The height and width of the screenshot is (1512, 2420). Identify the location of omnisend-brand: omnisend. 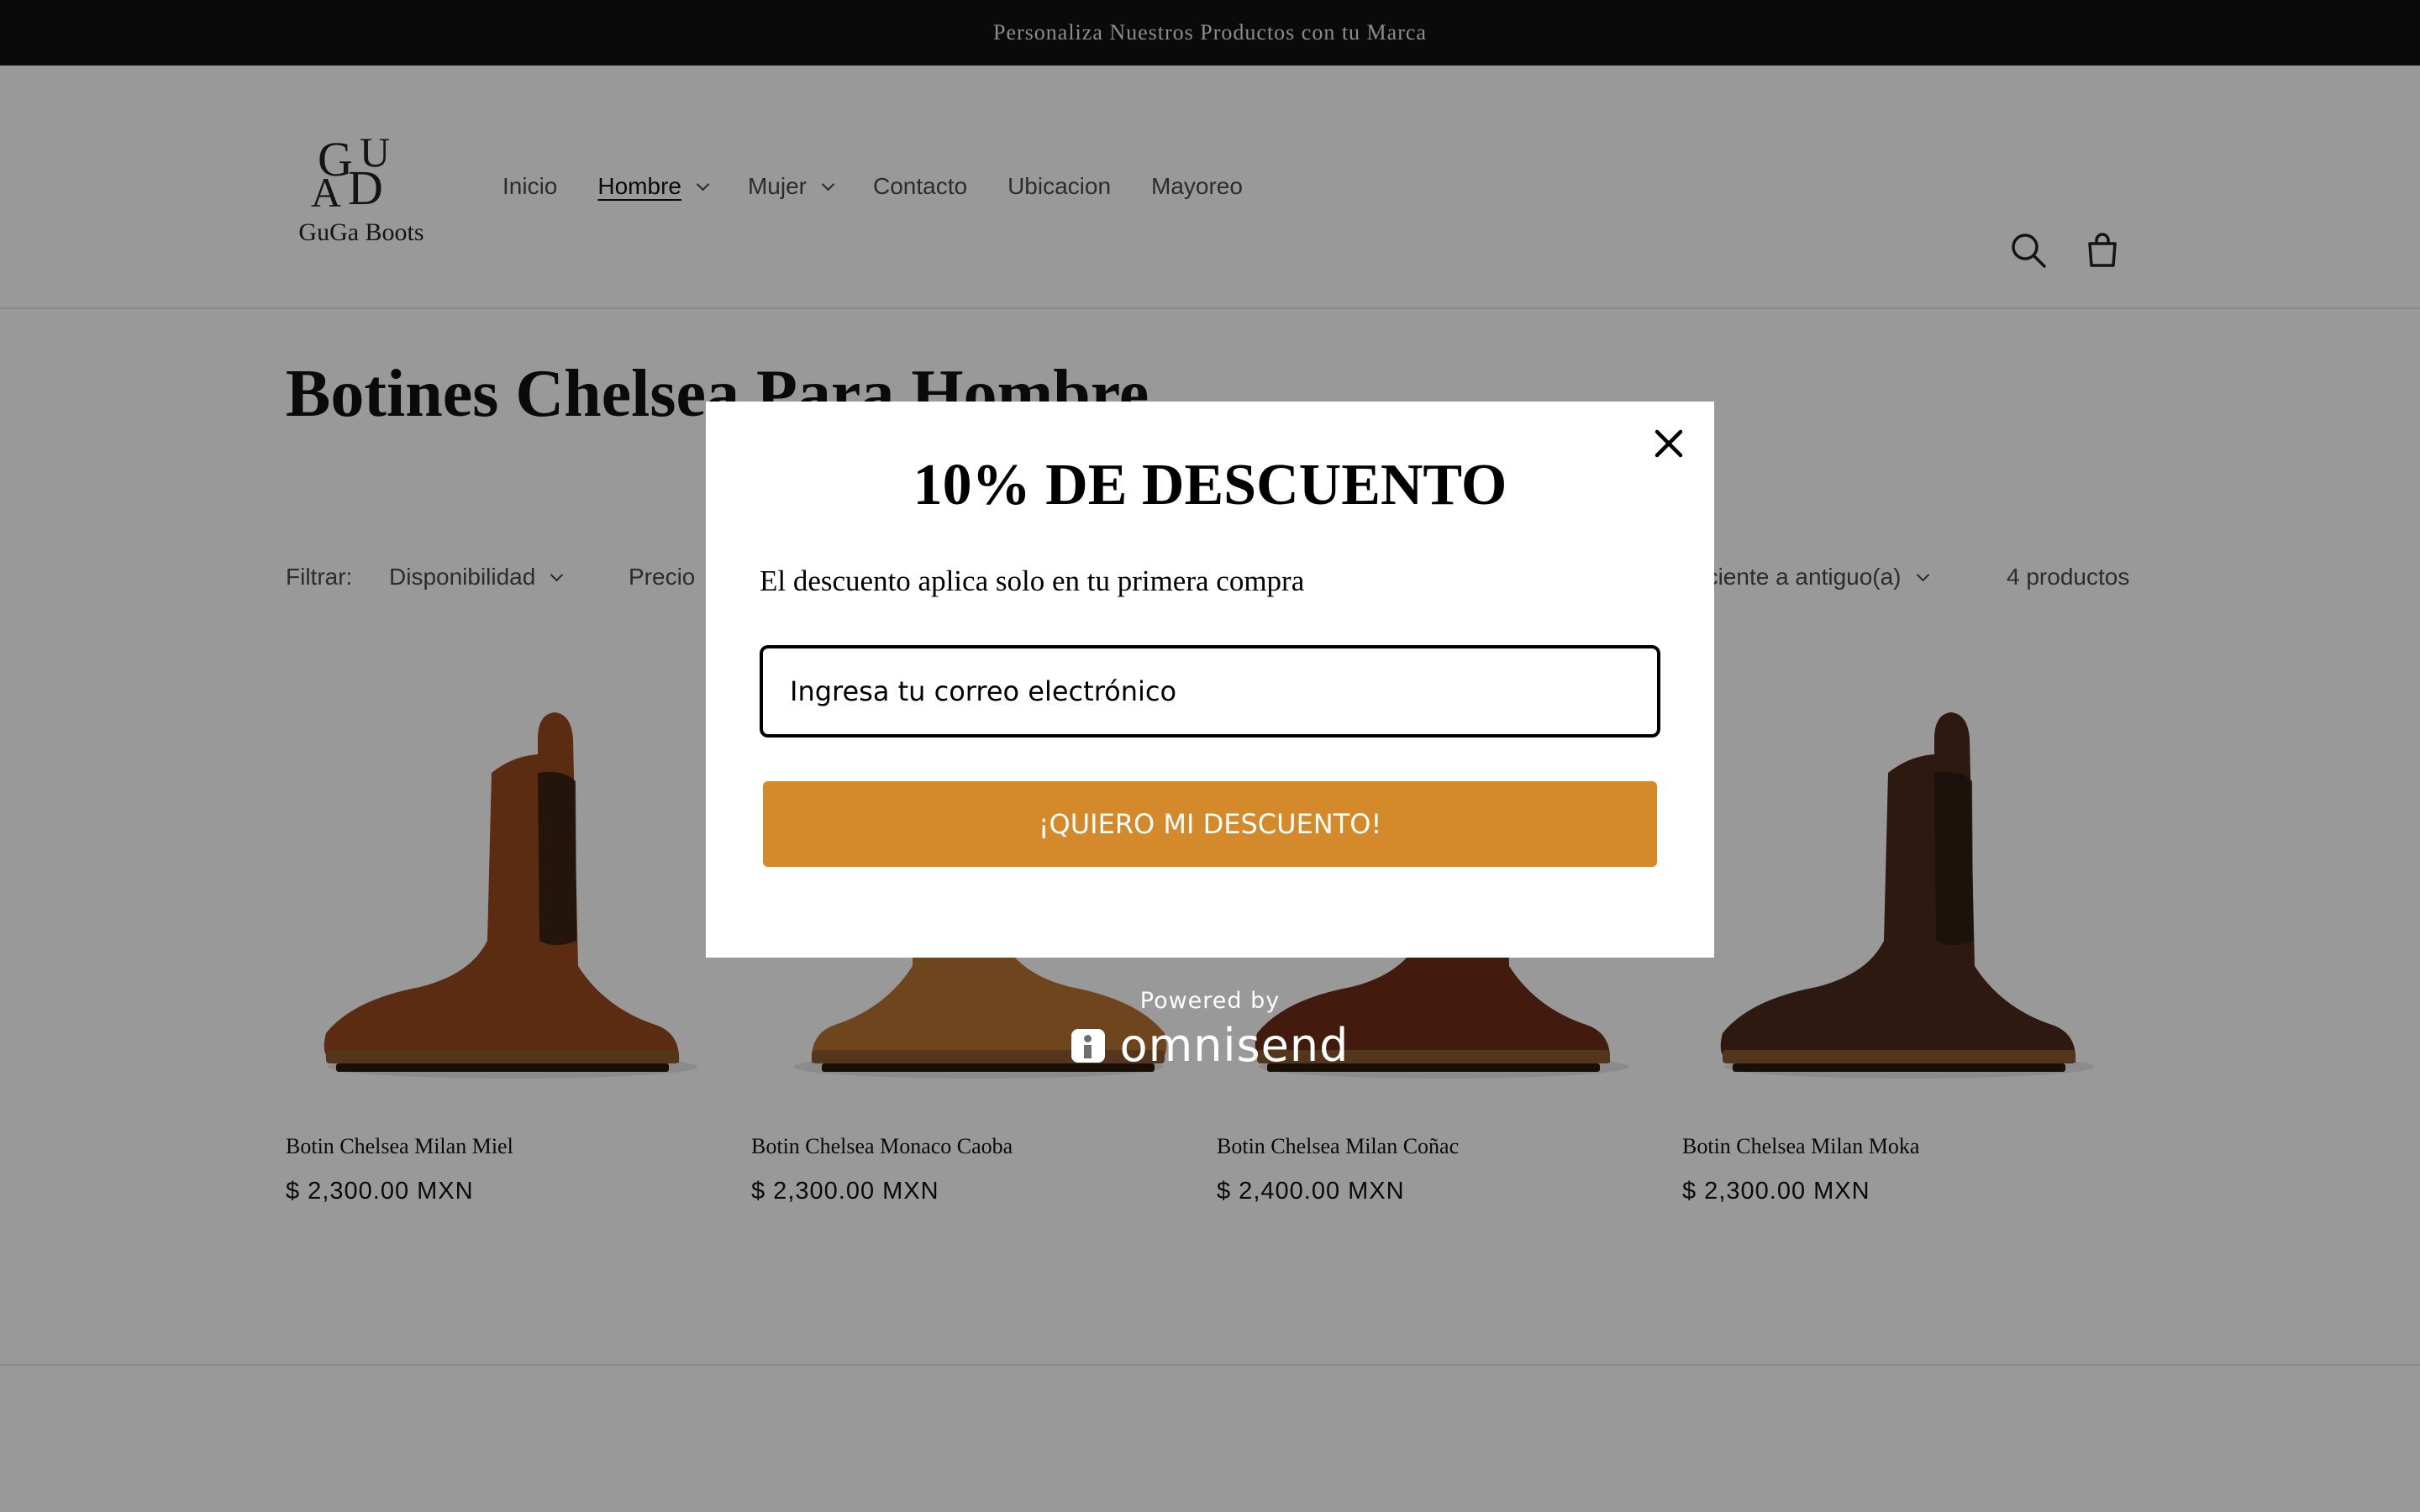
(1210, 1045).